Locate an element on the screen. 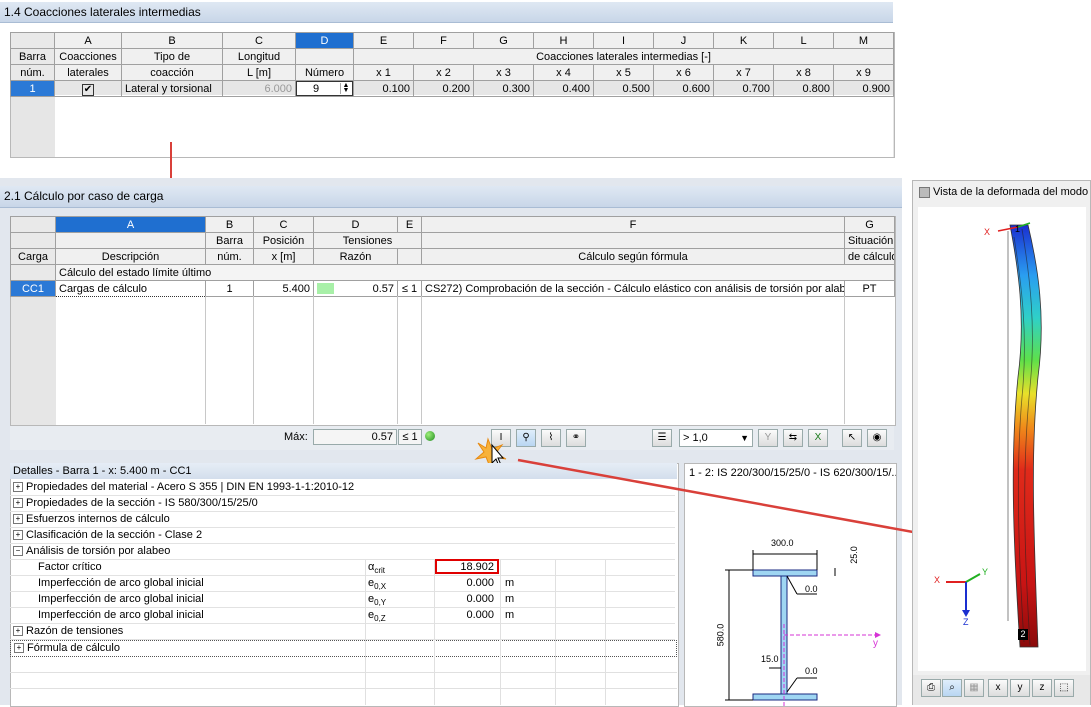 This screenshot has width=1091, height=707. col2-B: B is located at coordinates (229, 224).